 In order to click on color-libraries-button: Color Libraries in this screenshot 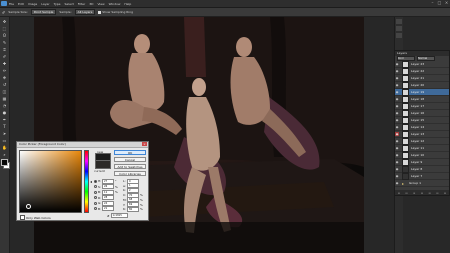, I will do `click(130, 173)`.